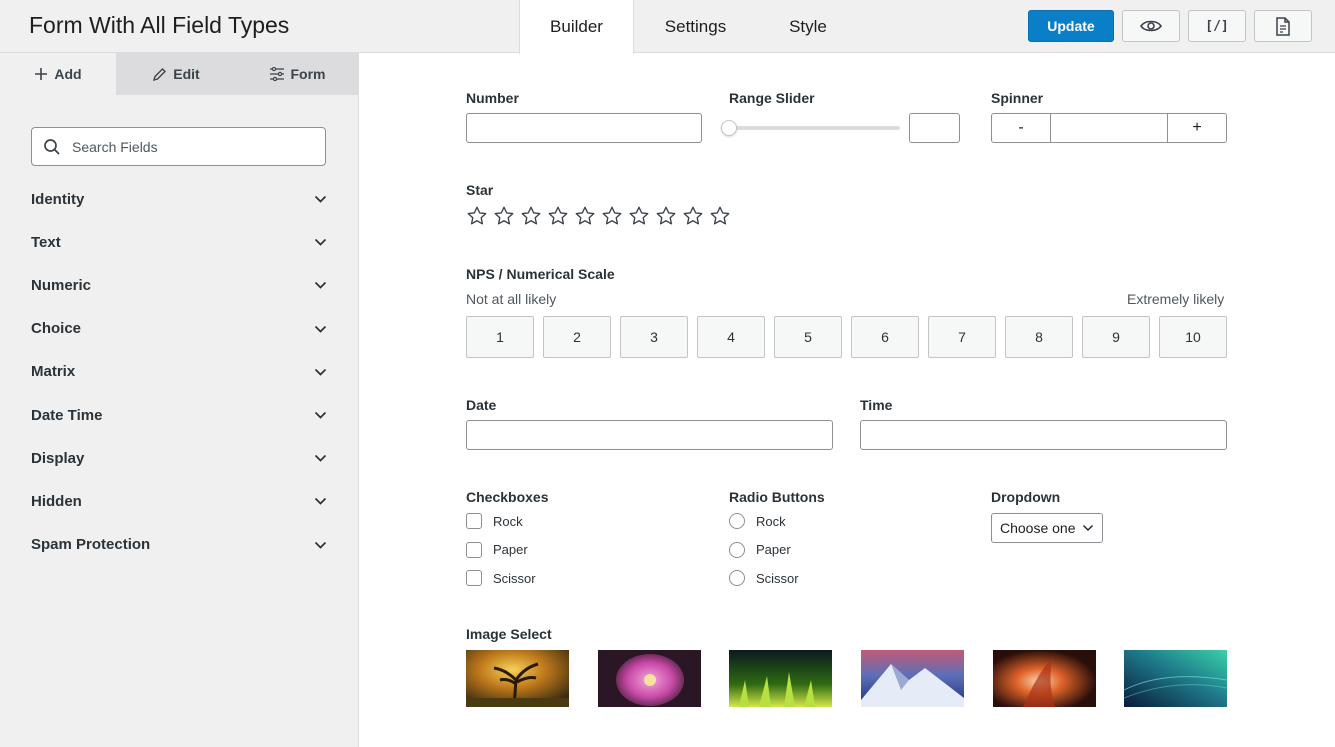  Describe the element at coordinates (576, 27) in the screenshot. I see `tab-builder: Builder` at that location.